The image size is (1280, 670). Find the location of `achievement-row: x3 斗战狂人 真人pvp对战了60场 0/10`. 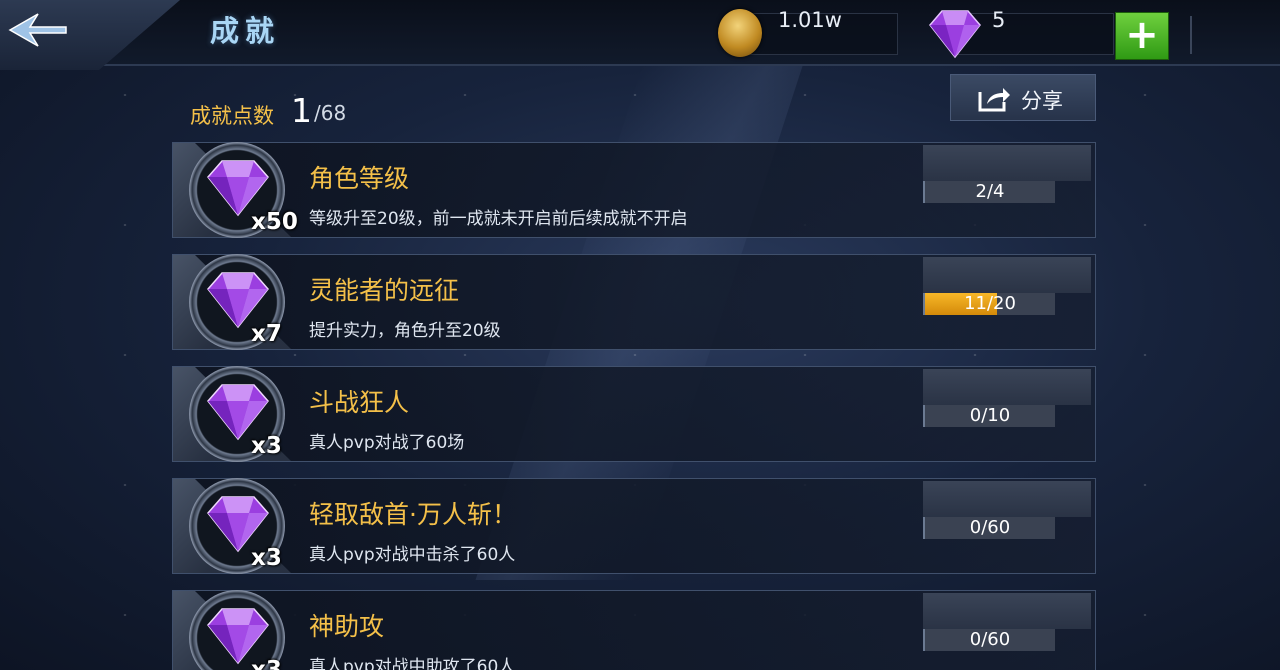

achievement-row: x3 斗战狂人 真人pvp对战了60场 0/10 is located at coordinates (634, 414).